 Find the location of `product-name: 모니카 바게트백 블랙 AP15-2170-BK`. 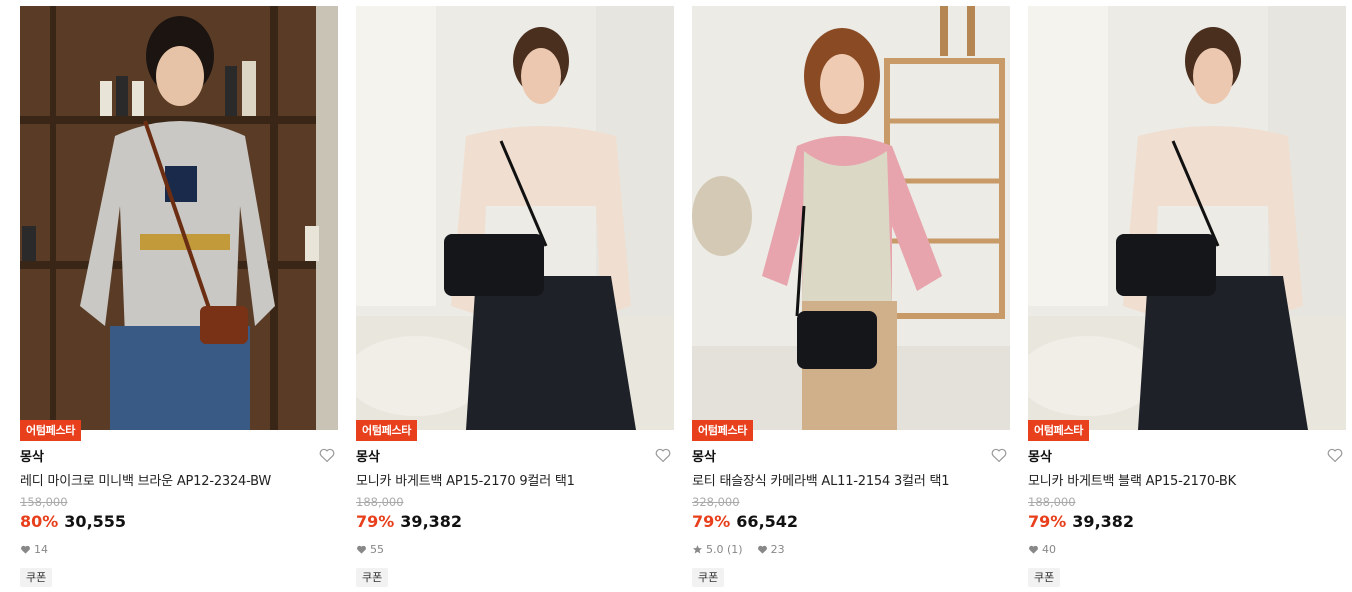

product-name: 모니카 바게트백 블랙 AP15-2170-BK is located at coordinates (1132, 479).